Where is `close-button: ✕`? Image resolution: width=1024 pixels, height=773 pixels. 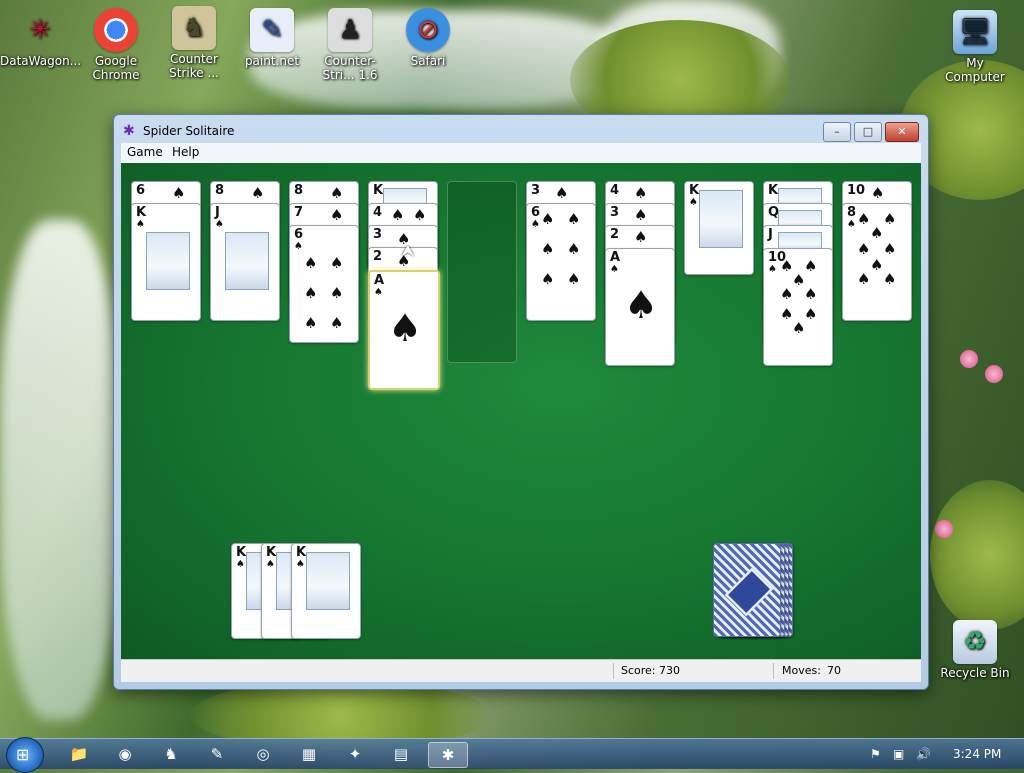 close-button: ✕ is located at coordinates (902, 132).